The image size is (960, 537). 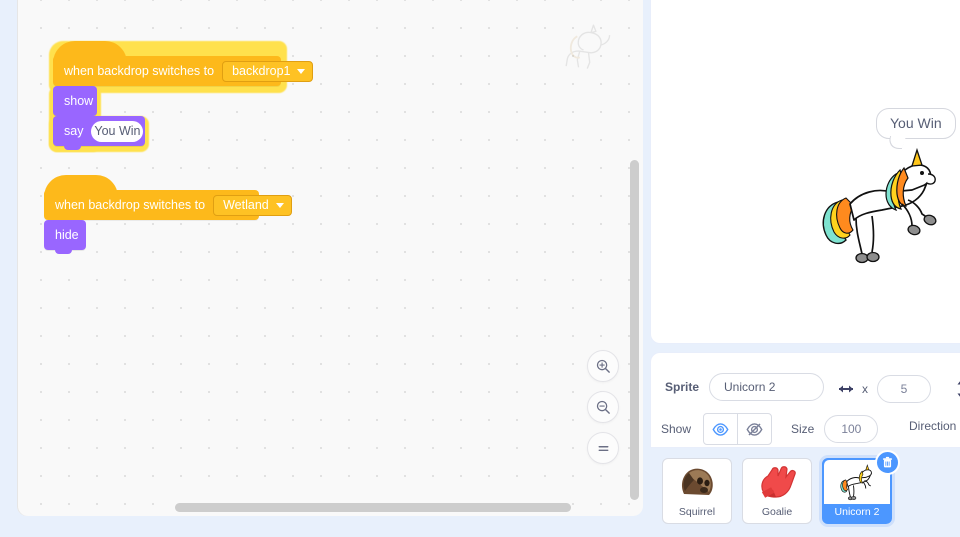 I want to click on magnifier-minus-icon, so click(x=603, y=407).